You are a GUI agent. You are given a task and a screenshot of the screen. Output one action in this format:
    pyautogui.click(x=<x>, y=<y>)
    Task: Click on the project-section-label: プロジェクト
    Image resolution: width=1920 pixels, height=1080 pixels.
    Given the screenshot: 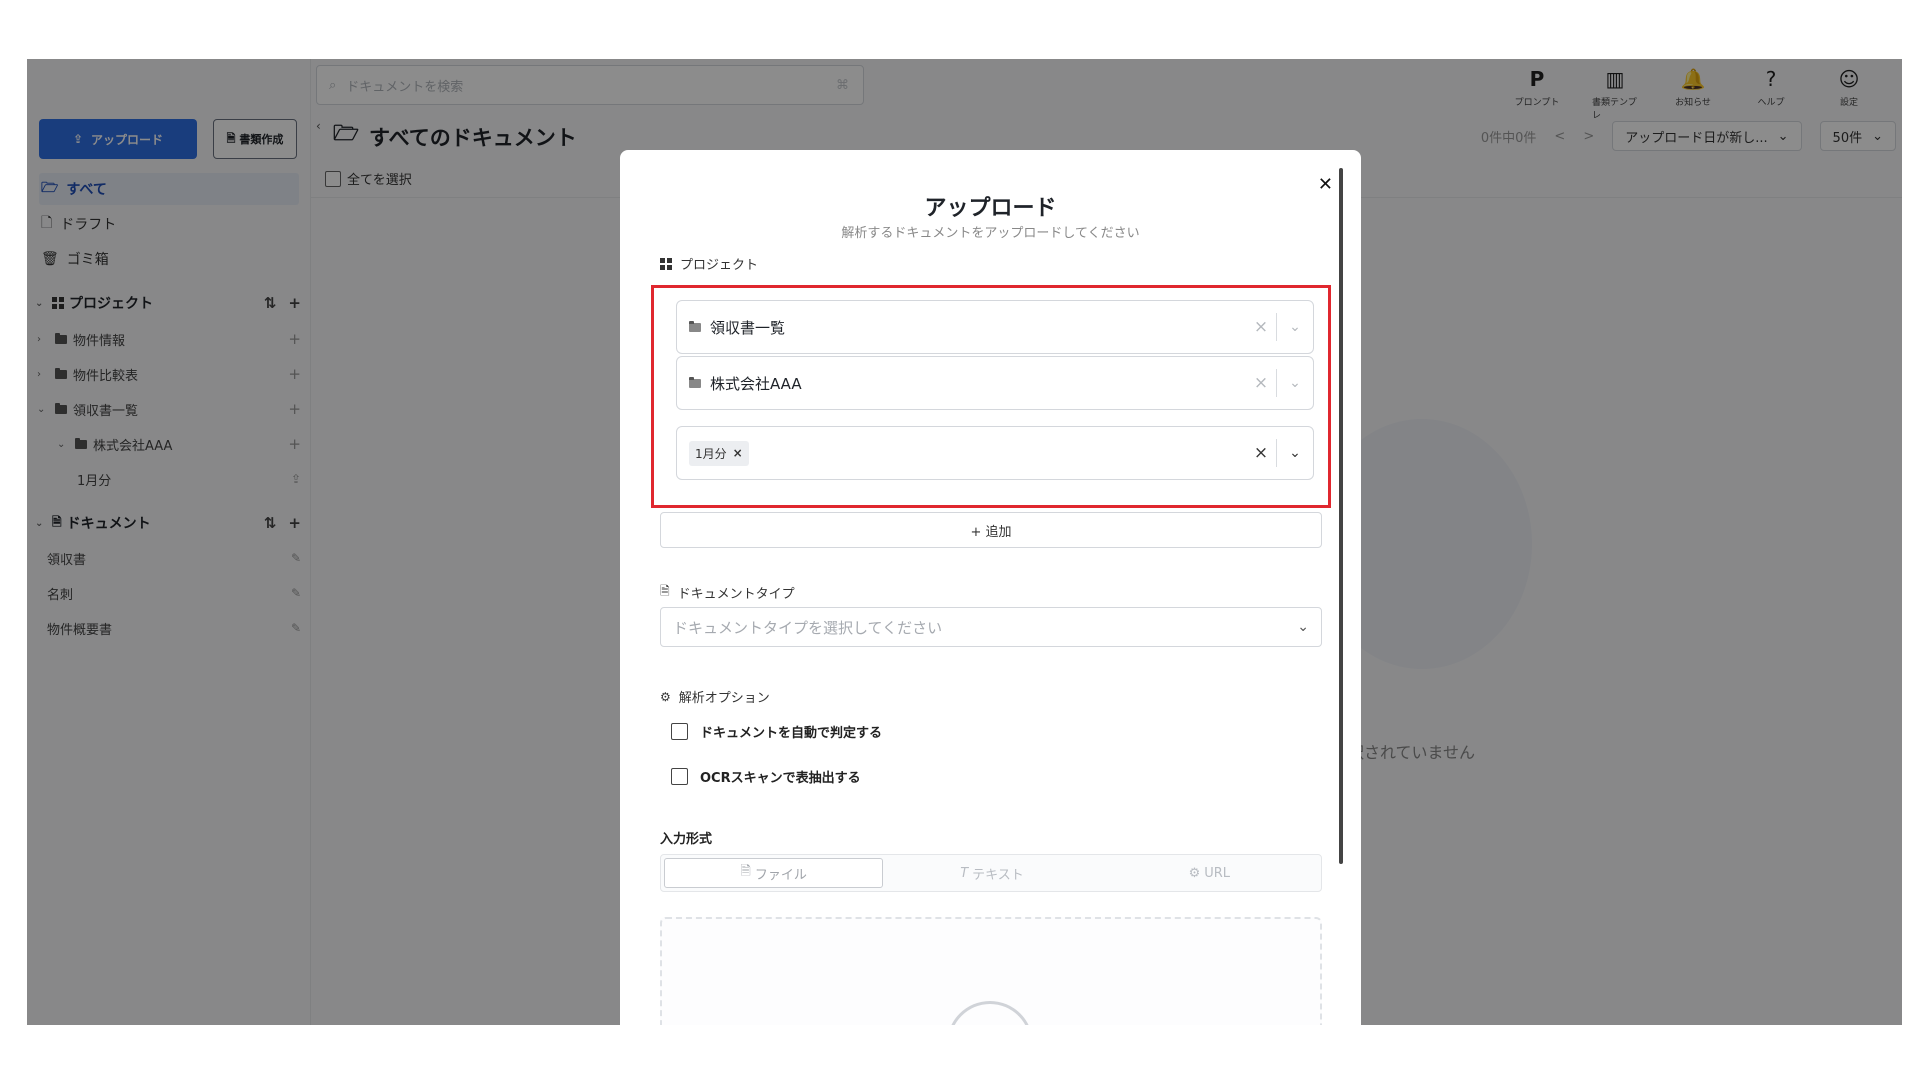 What is the action you would take?
    pyautogui.click(x=709, y=263)
    